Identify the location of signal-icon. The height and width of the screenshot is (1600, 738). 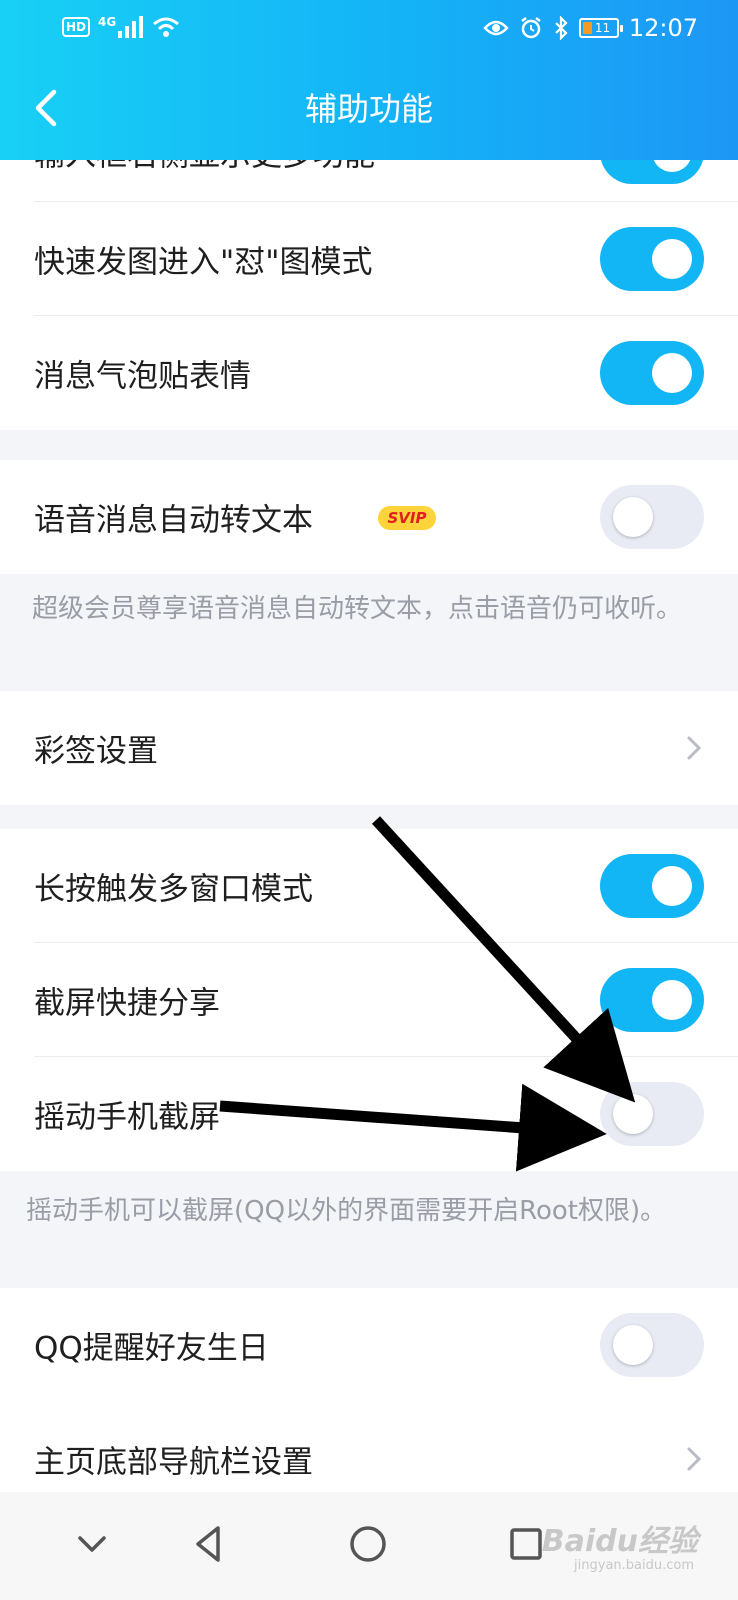
(131, 27).